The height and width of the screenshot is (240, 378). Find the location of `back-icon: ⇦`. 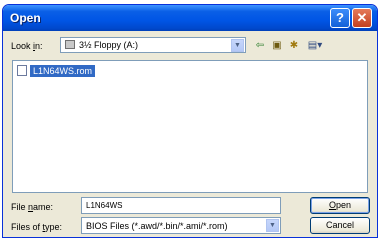

back-icon: ⇦ is located at coordinates (260, 46).